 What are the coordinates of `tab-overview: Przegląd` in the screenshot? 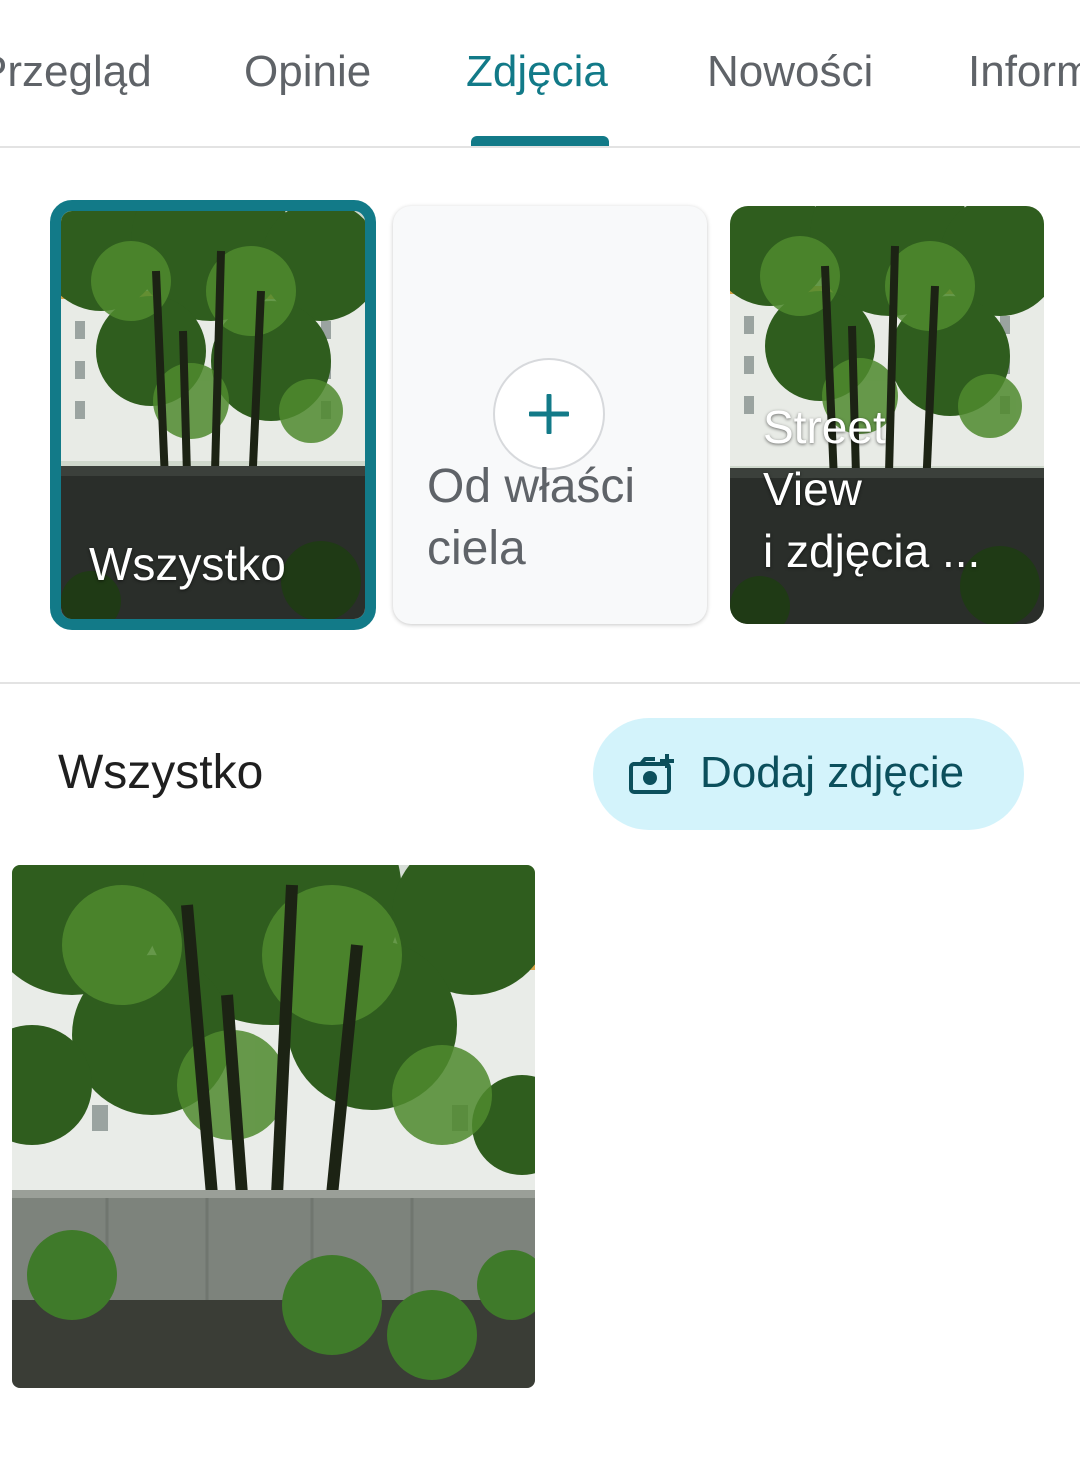 It's located at (76, 72).